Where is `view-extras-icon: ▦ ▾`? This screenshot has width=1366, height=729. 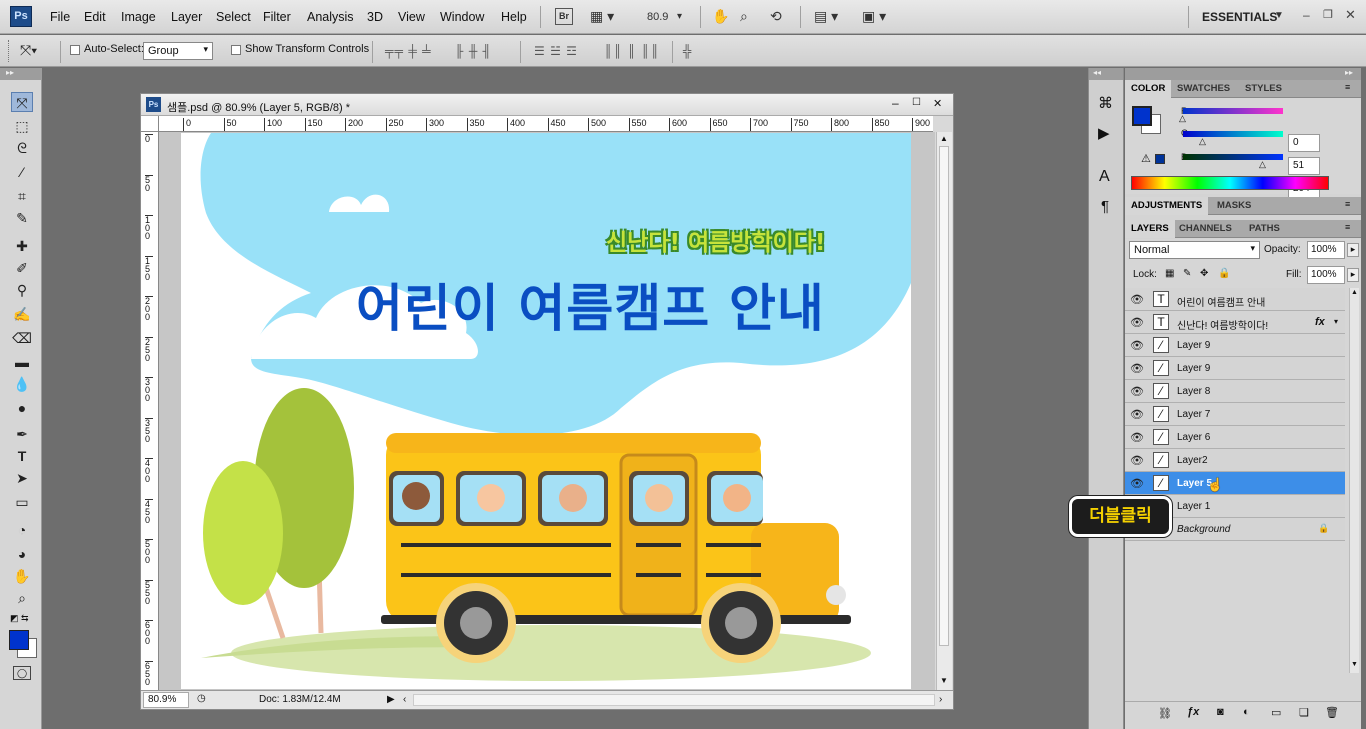 view-extras-icon: ▦ ▾ is located at coordinates (602, 16).